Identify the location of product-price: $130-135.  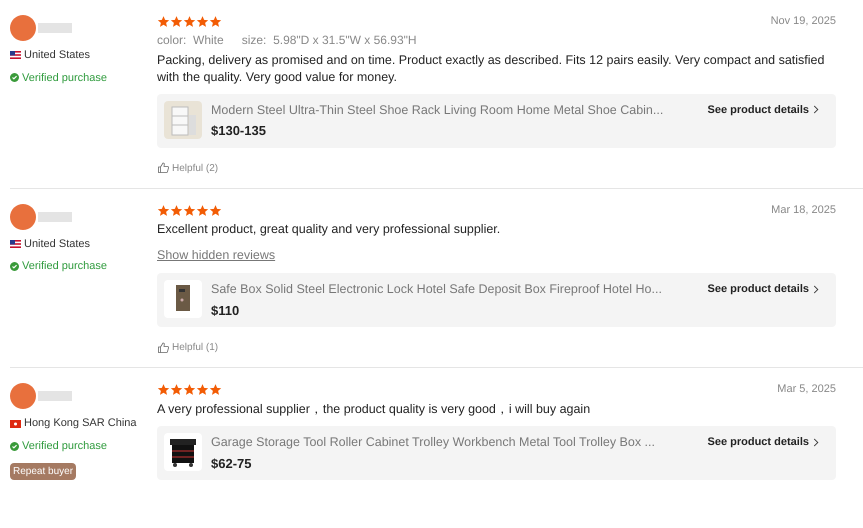
(239, 131).